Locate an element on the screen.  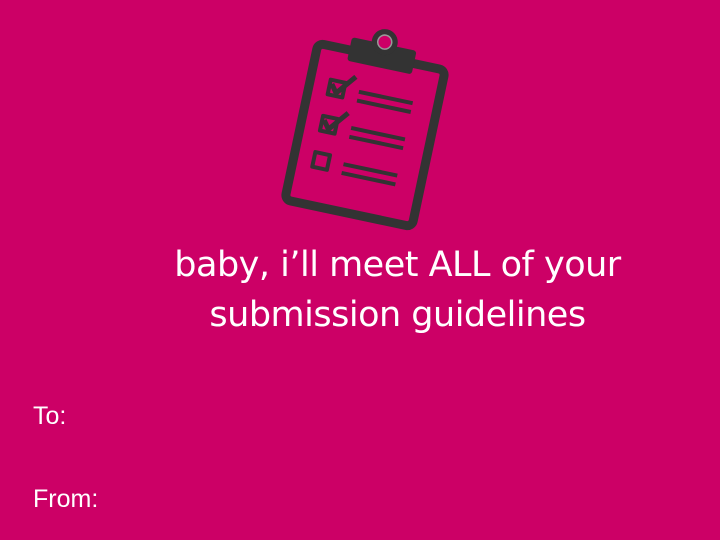
headline-line-1: baby, i’ll meet ALL of your is located at coordinates (397, 265).